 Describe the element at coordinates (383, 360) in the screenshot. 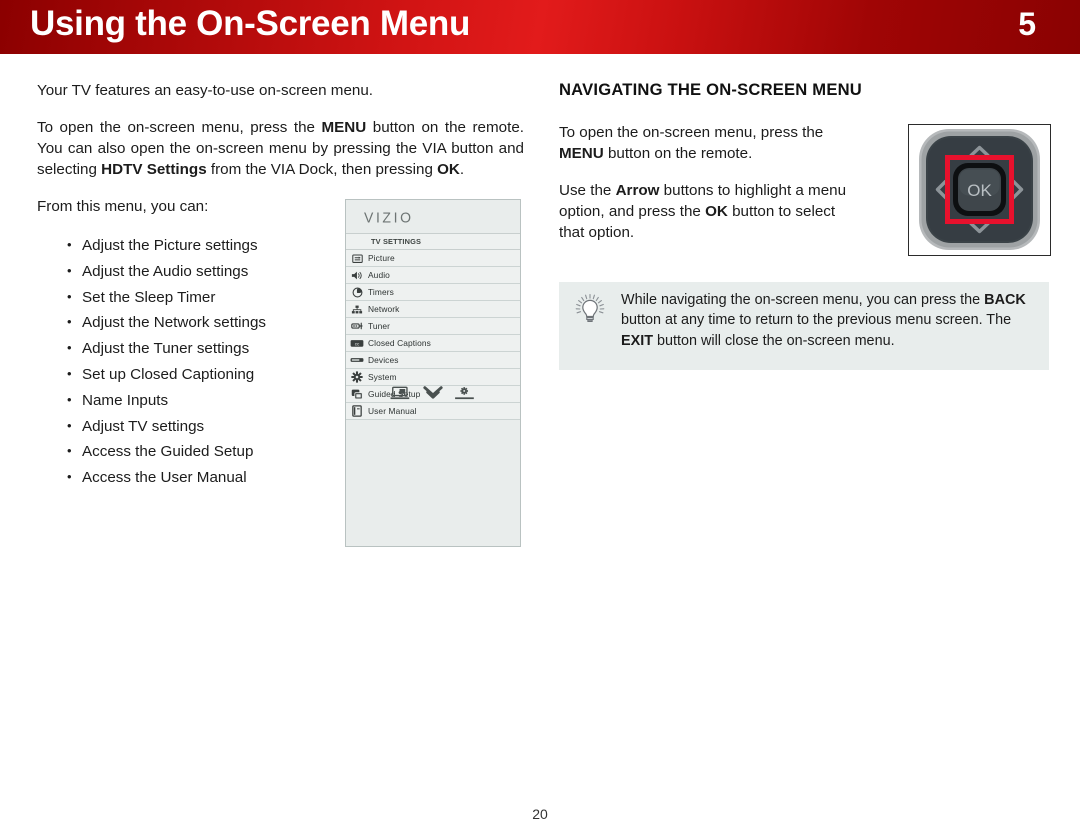

I see `menu-item-label: Devices` at that location.